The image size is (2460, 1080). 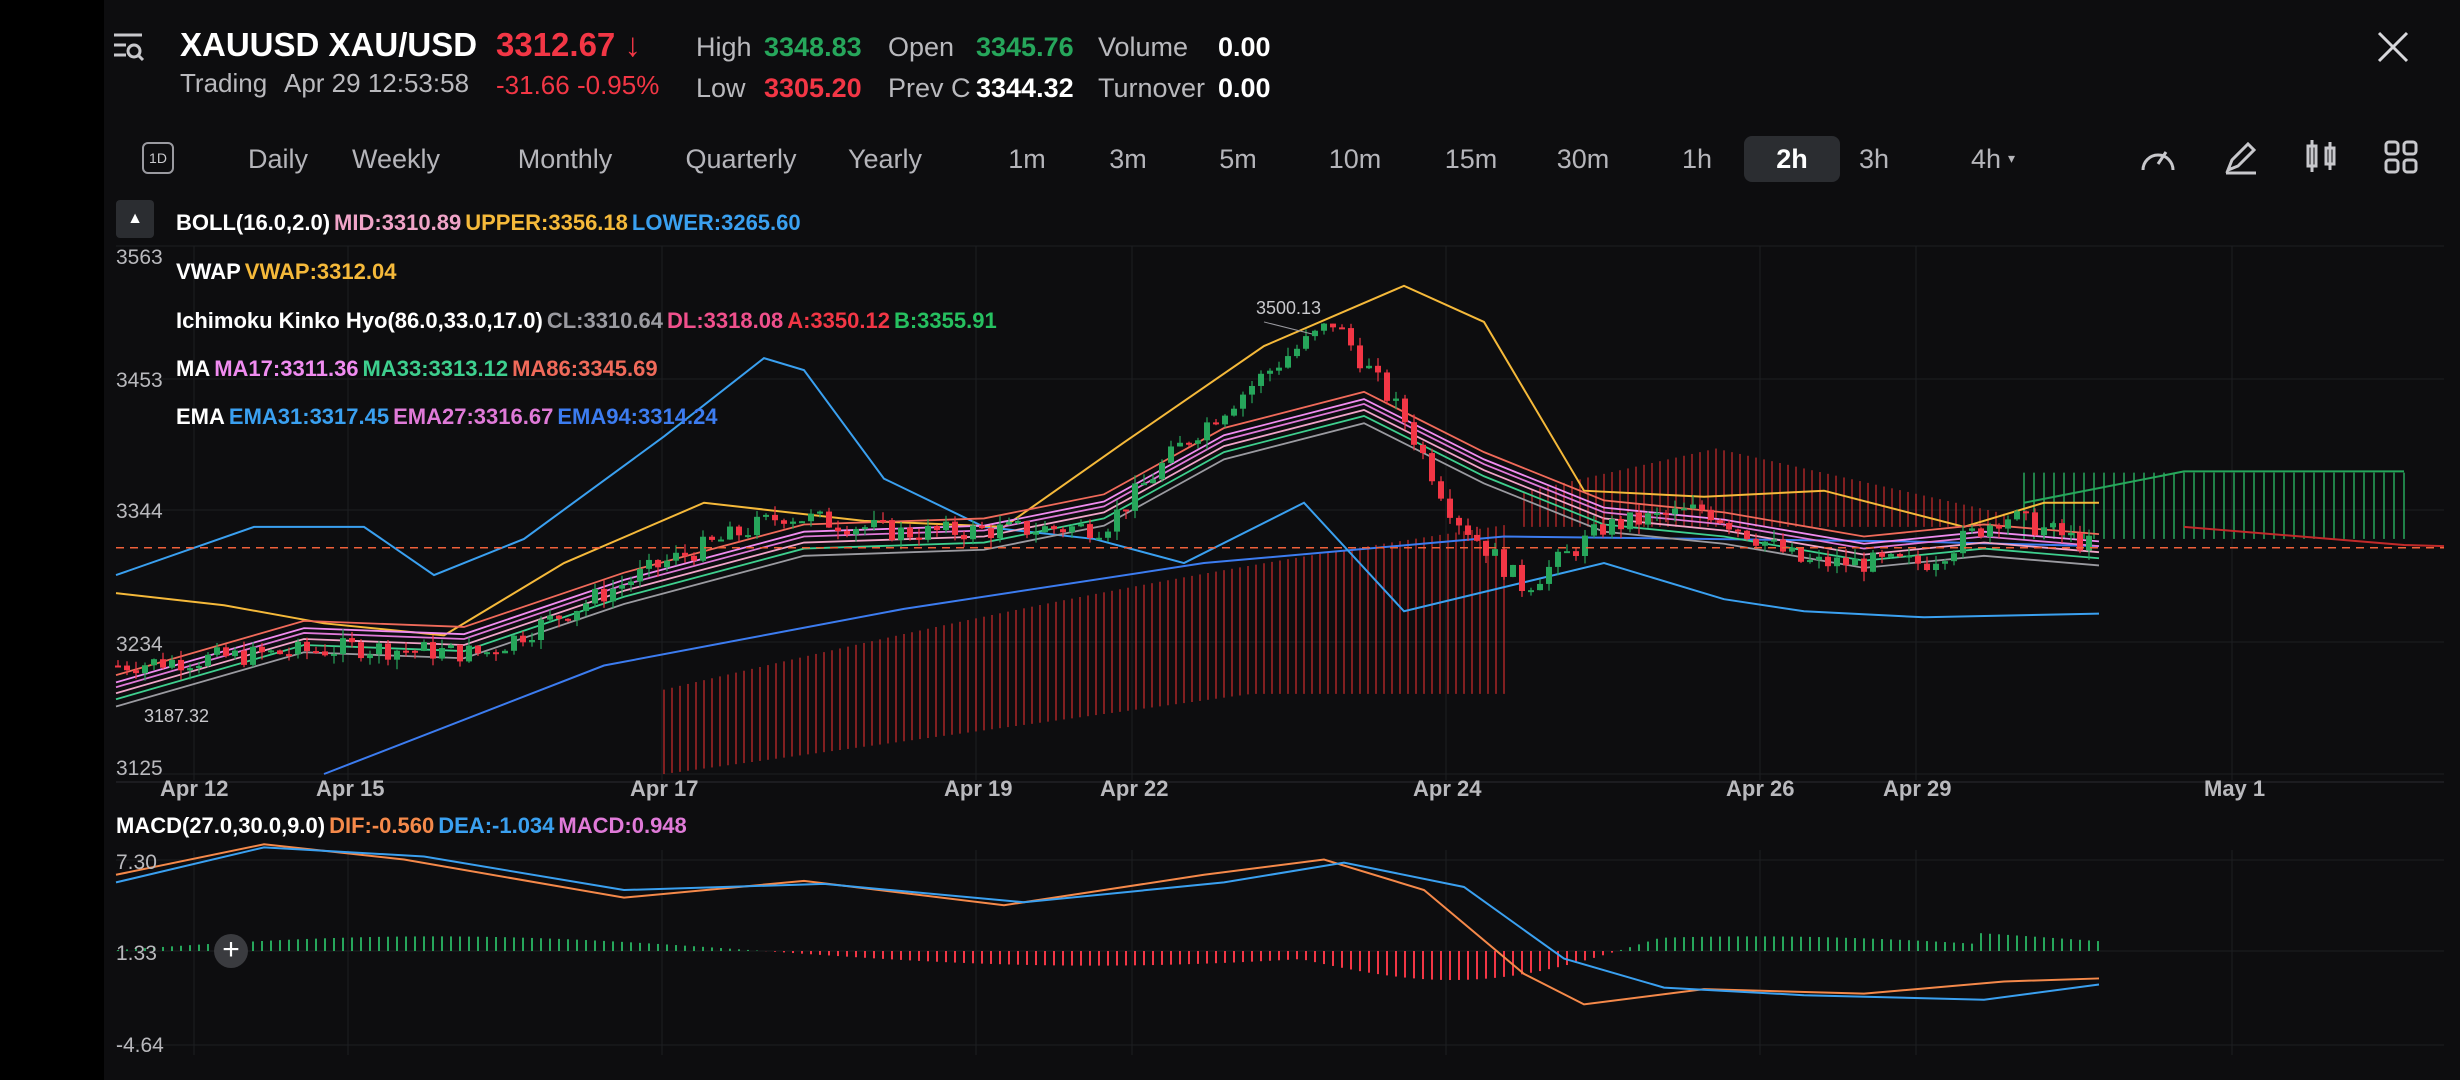 What do you see at coordinates (221, 825) in the screenshot?
I see `macd-name: MACD(27.0,30.0,9.0)` at bounding box center [221, 825].